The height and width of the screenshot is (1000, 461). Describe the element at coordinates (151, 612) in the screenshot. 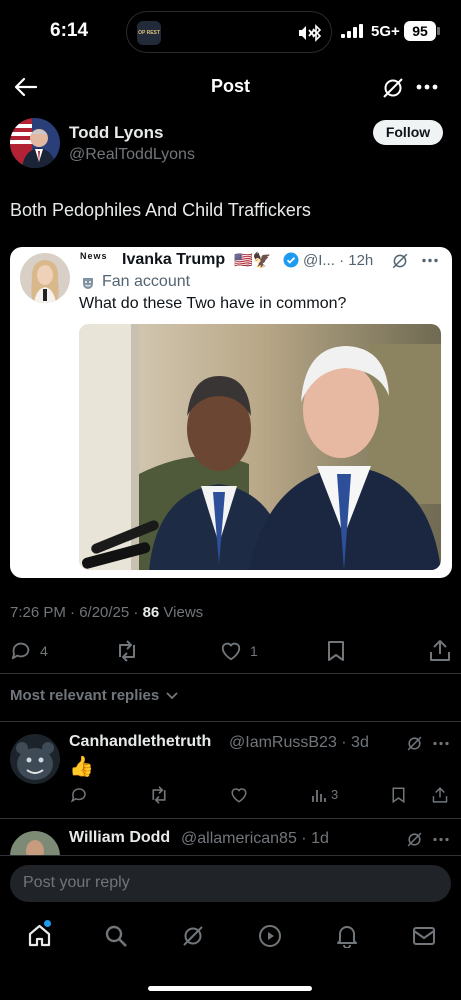

I see `views-count: 86` at that location.